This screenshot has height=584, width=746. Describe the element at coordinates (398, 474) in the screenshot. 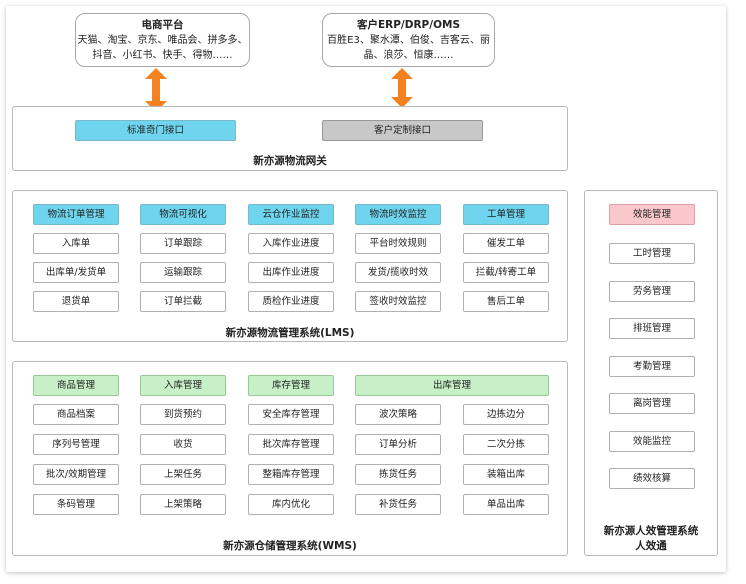

I see `wms-outbound-item: 拣货任务` at that location.